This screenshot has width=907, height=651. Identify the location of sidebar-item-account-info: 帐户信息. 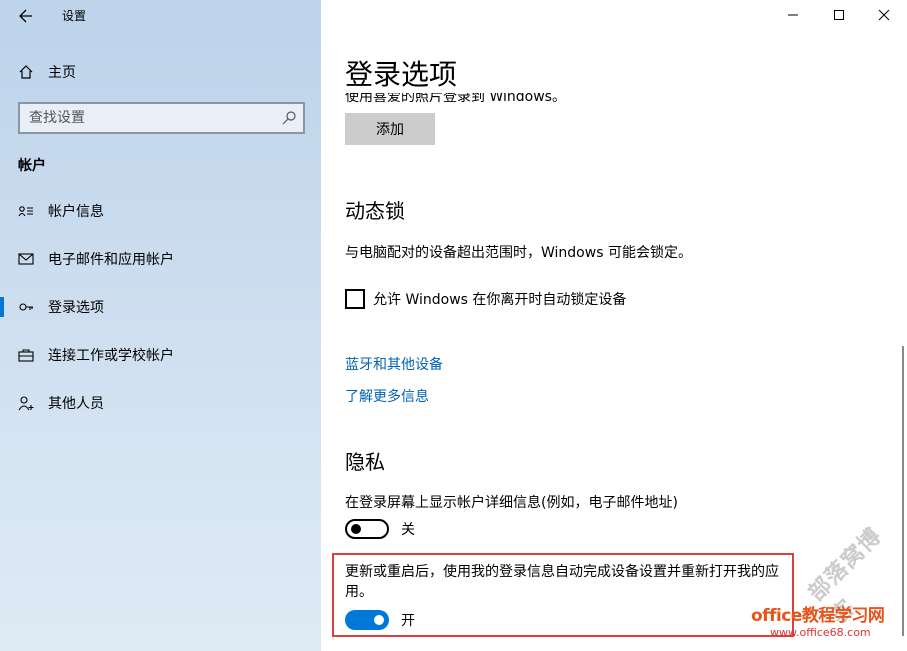
(160, 211).